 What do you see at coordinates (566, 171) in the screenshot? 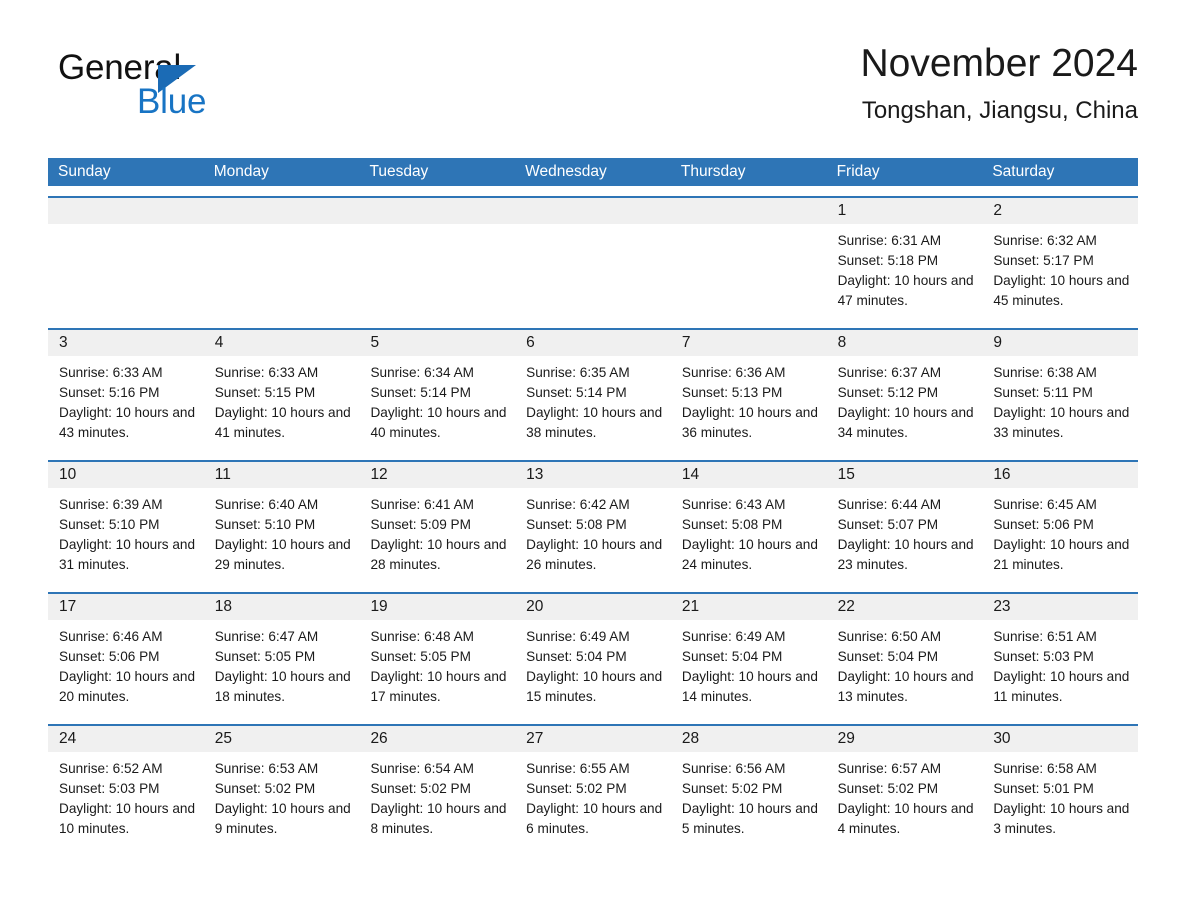
I see `weekday-header-wednesday: Wednesday` at bounding box center [566, 171].